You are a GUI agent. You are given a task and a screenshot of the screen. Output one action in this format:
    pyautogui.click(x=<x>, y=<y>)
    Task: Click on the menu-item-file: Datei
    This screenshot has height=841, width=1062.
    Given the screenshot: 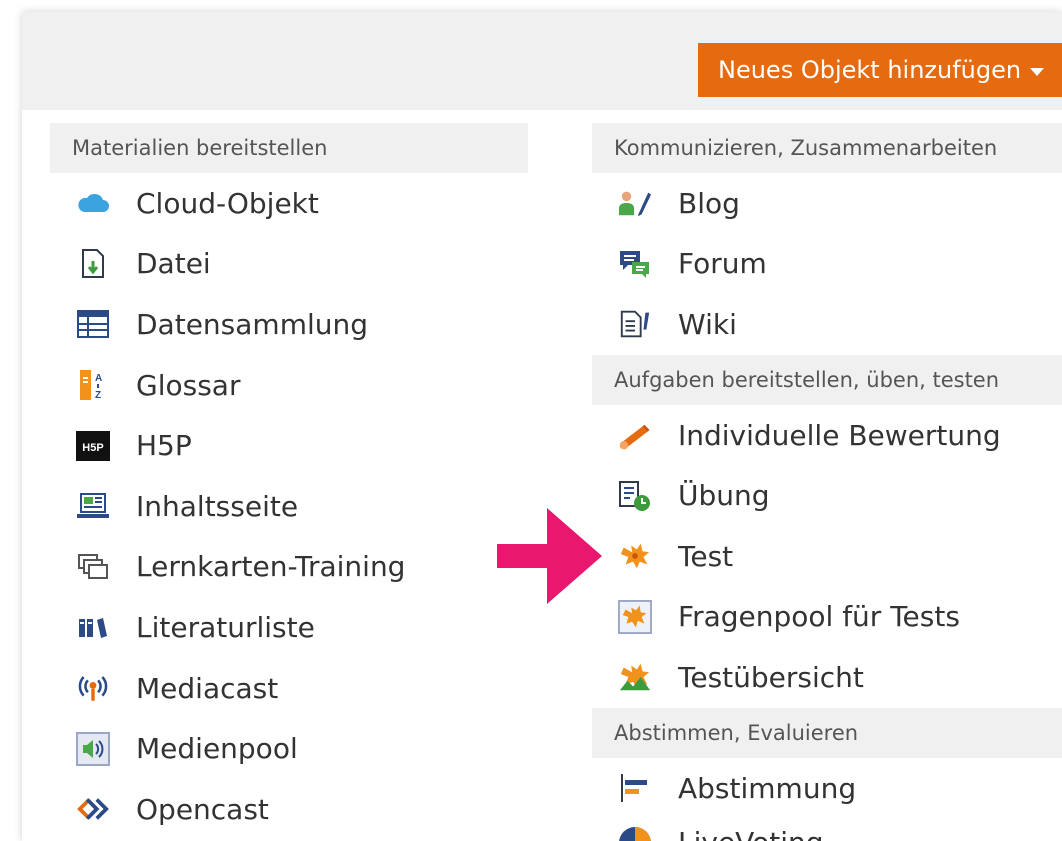 What is the action you would take?
    pyautogui.click(x=289, y=264)
    